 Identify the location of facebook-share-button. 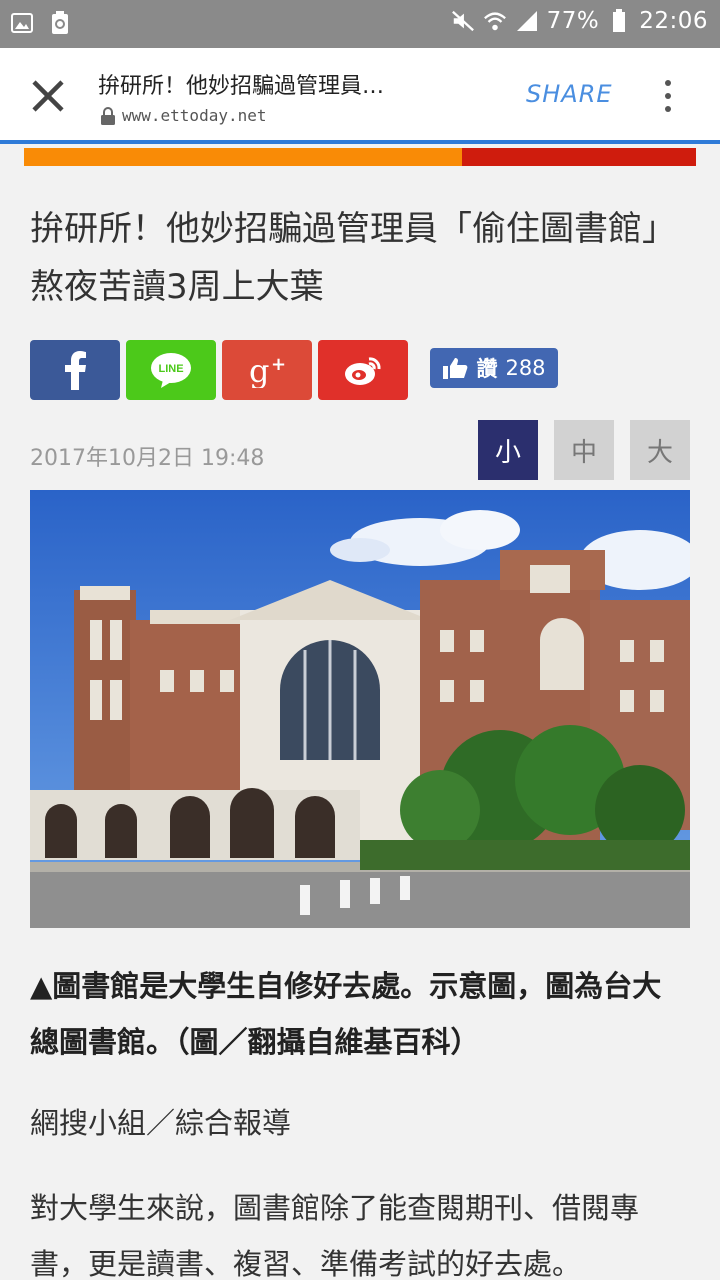
(75, 370).